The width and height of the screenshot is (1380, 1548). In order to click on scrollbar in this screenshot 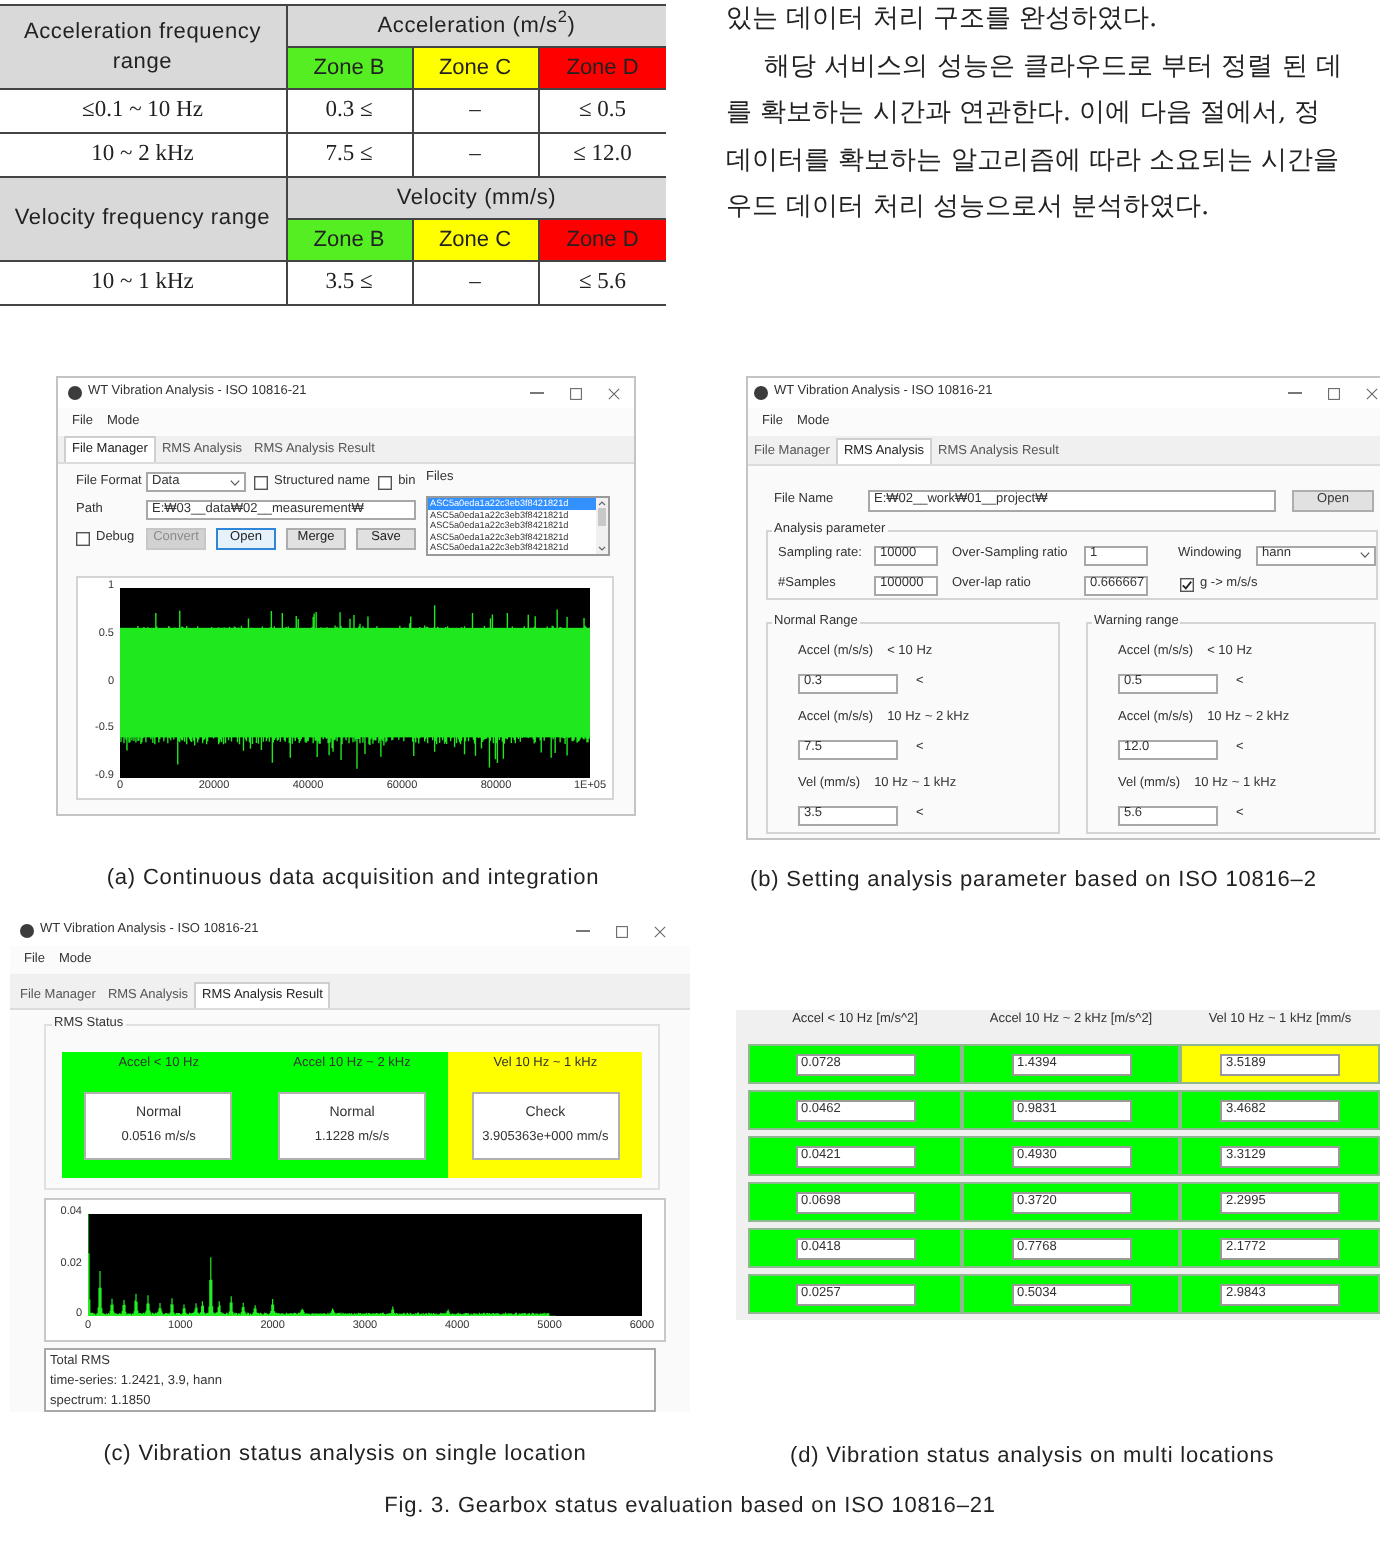, I will do `click(602, 526)`.